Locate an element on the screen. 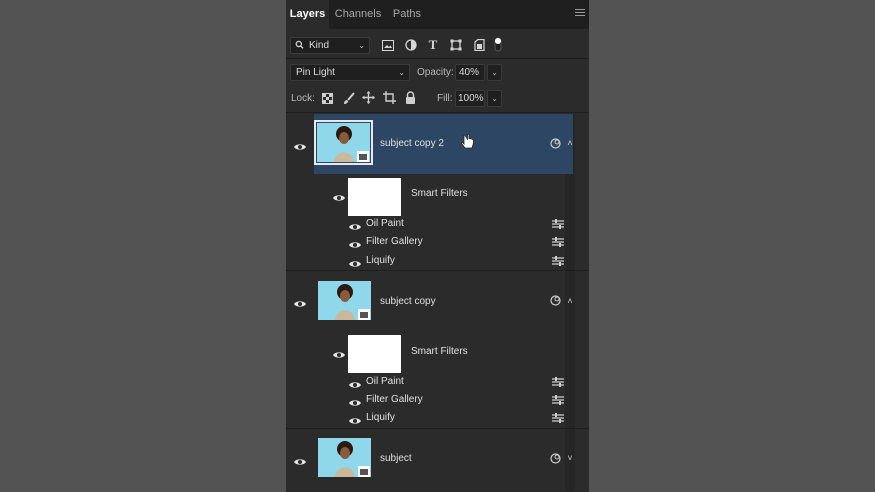 The height and width of the screenshot is (492, 875). cursor-pointer-icon is located at coordinates (468, 142).